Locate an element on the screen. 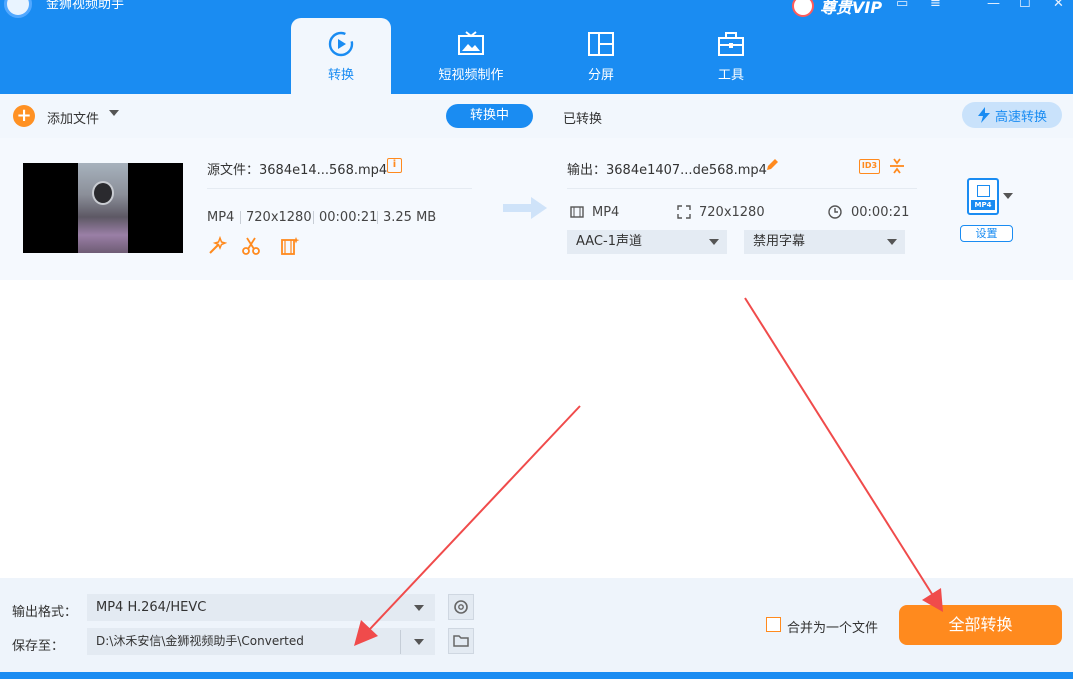 The image size is (1073, 679). resolution-icon is located at coordinates (684, 212).